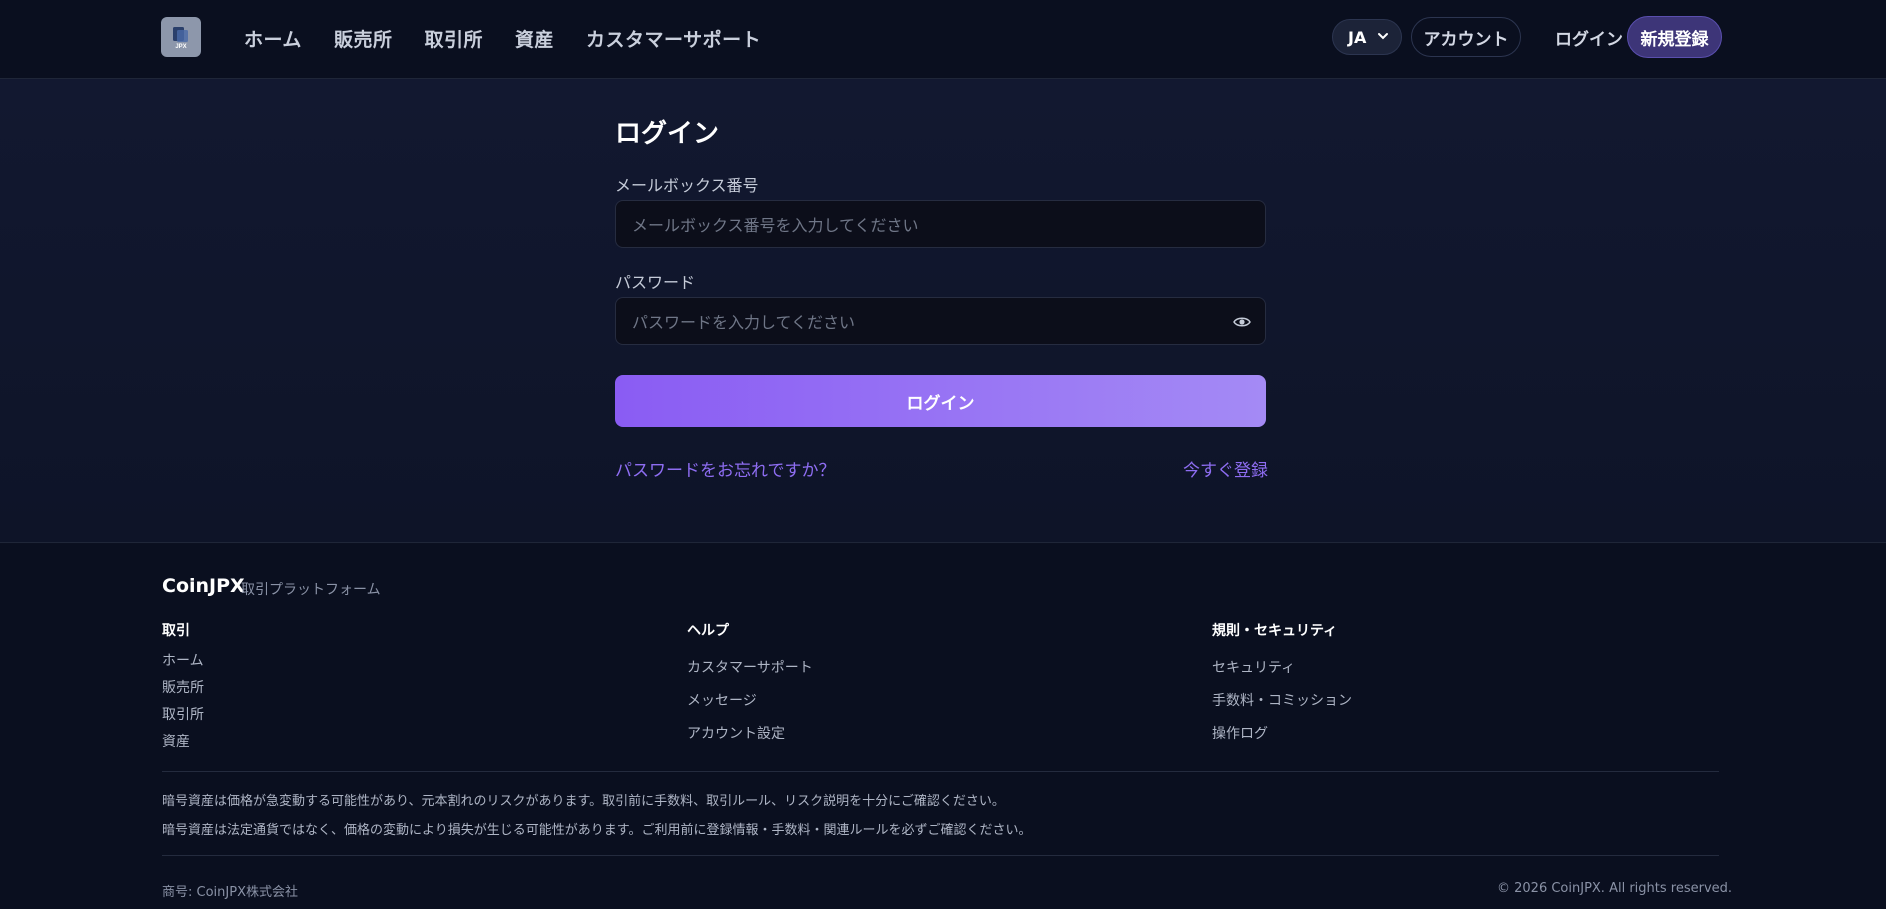 The height and width of the screenshot is (909, 1886). I want to click on footer-link-account-settings: アカウント設定, so click(736, 733).